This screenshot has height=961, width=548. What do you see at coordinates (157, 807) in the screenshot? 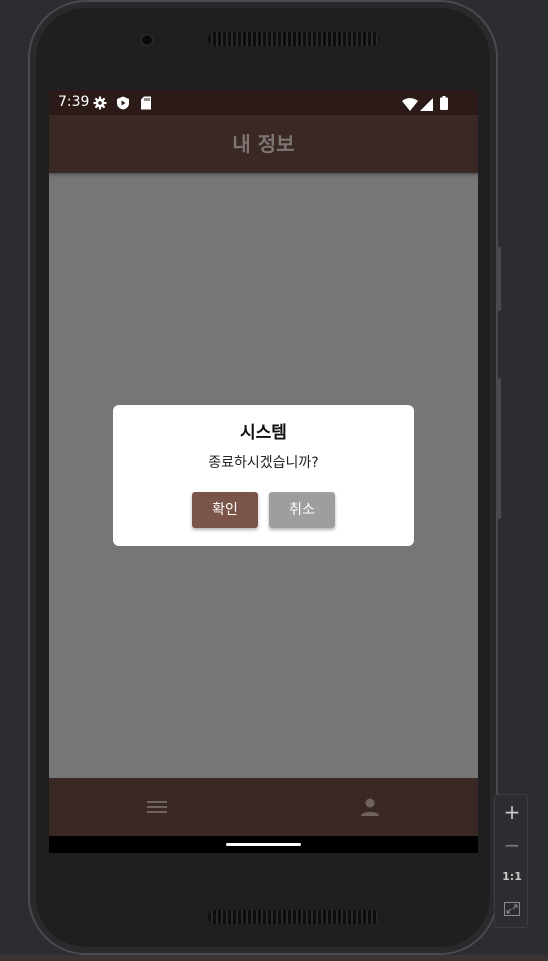
I see `menu-icon` at bounding box center [157, 807].